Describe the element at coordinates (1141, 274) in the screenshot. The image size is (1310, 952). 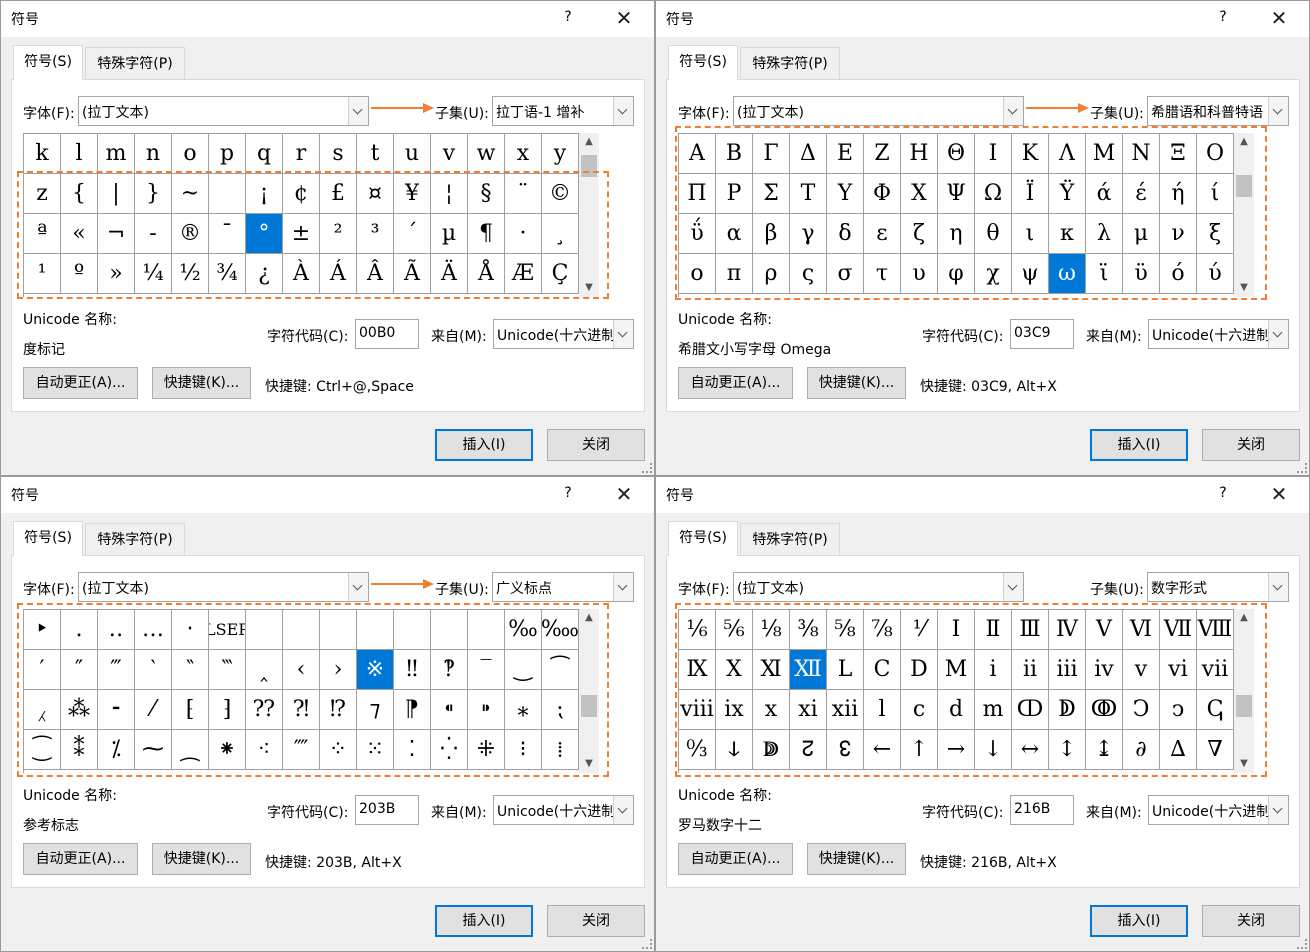
I see `symbol-cell: ϋ` at that location.